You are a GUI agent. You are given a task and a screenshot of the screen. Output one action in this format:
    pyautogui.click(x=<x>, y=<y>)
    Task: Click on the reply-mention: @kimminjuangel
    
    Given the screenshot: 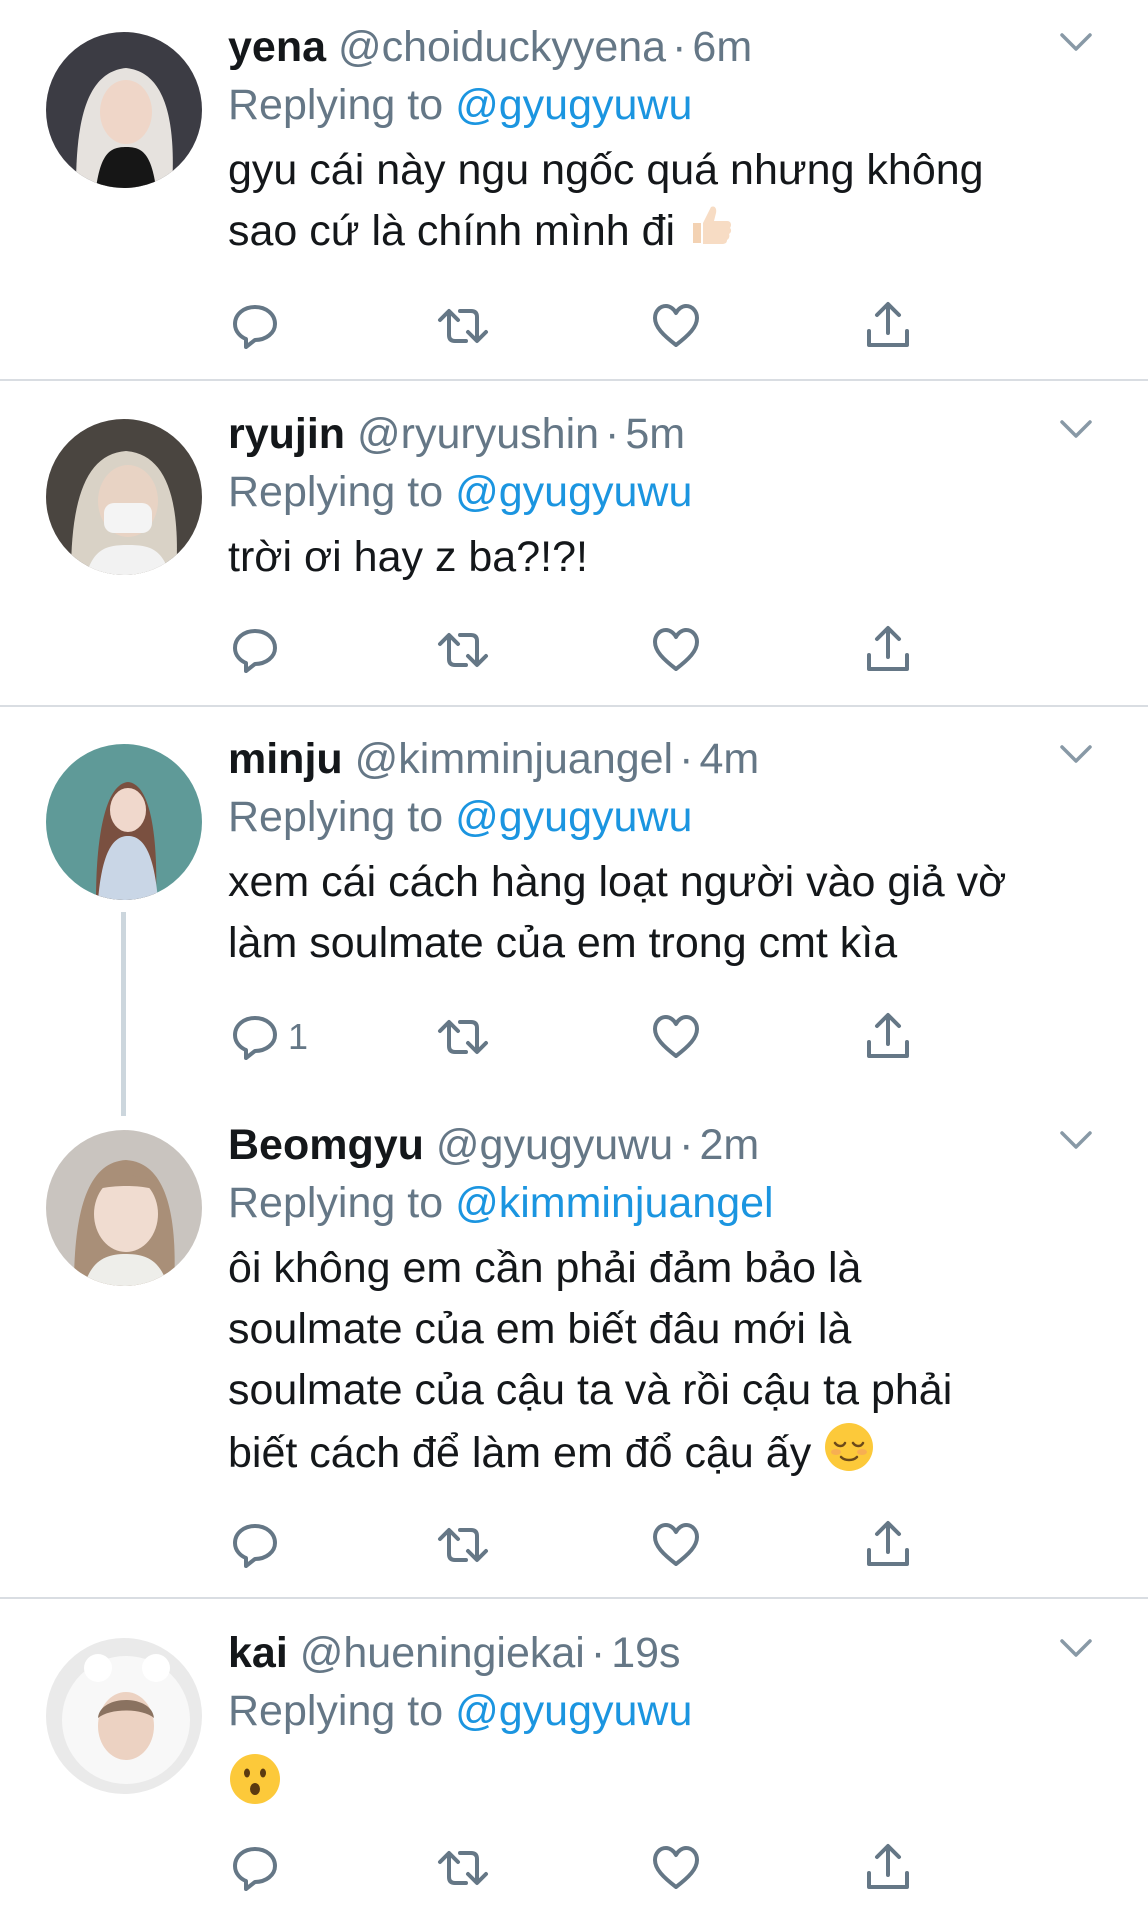 What is the action you would take?
    pyautogui.click(x=614, y=1203)
    